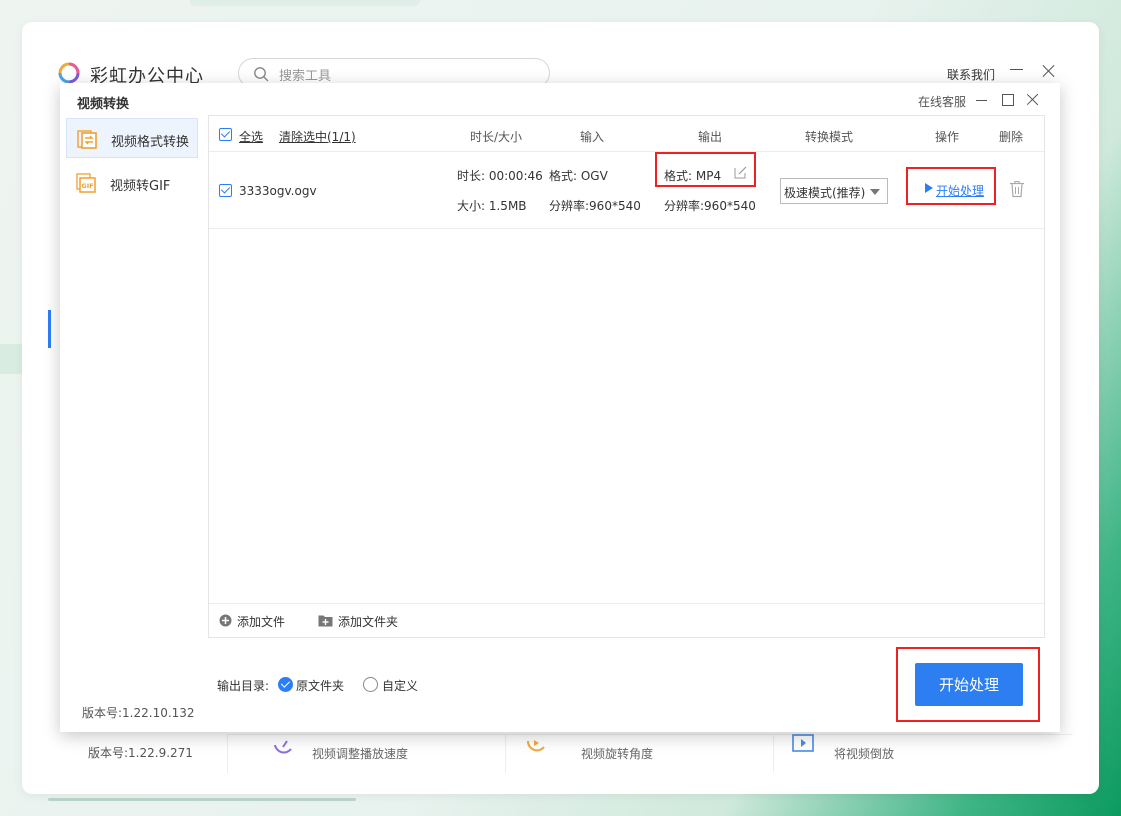  Describe the element at coordinates (982, 100) in the screenshot. I see `dialog-minimize-button` at that location.